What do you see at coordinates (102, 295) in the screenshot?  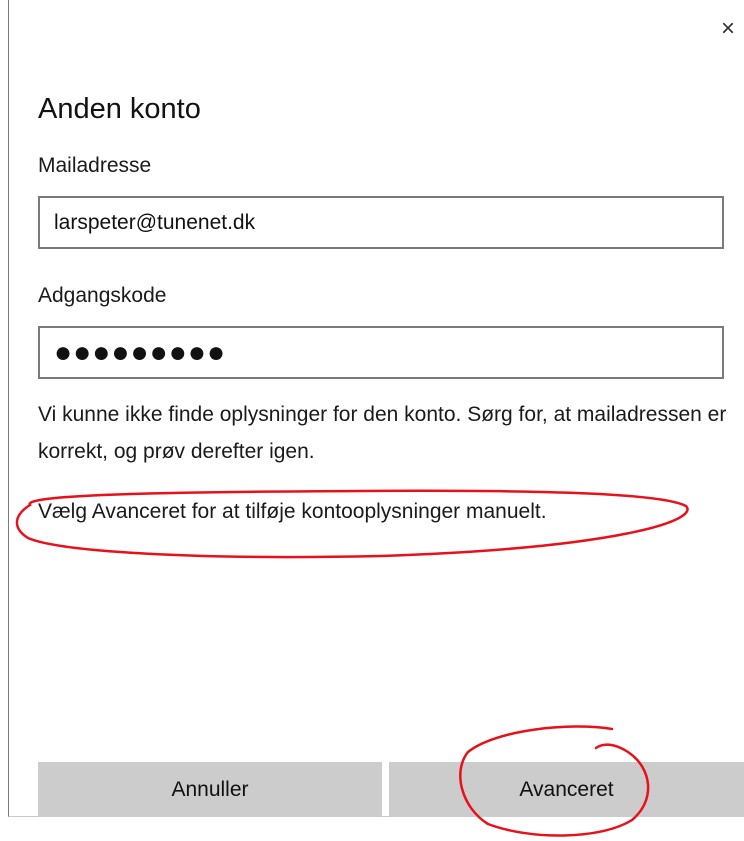 I see `password-label: Adgangskode` at bounding box center [102, 295].